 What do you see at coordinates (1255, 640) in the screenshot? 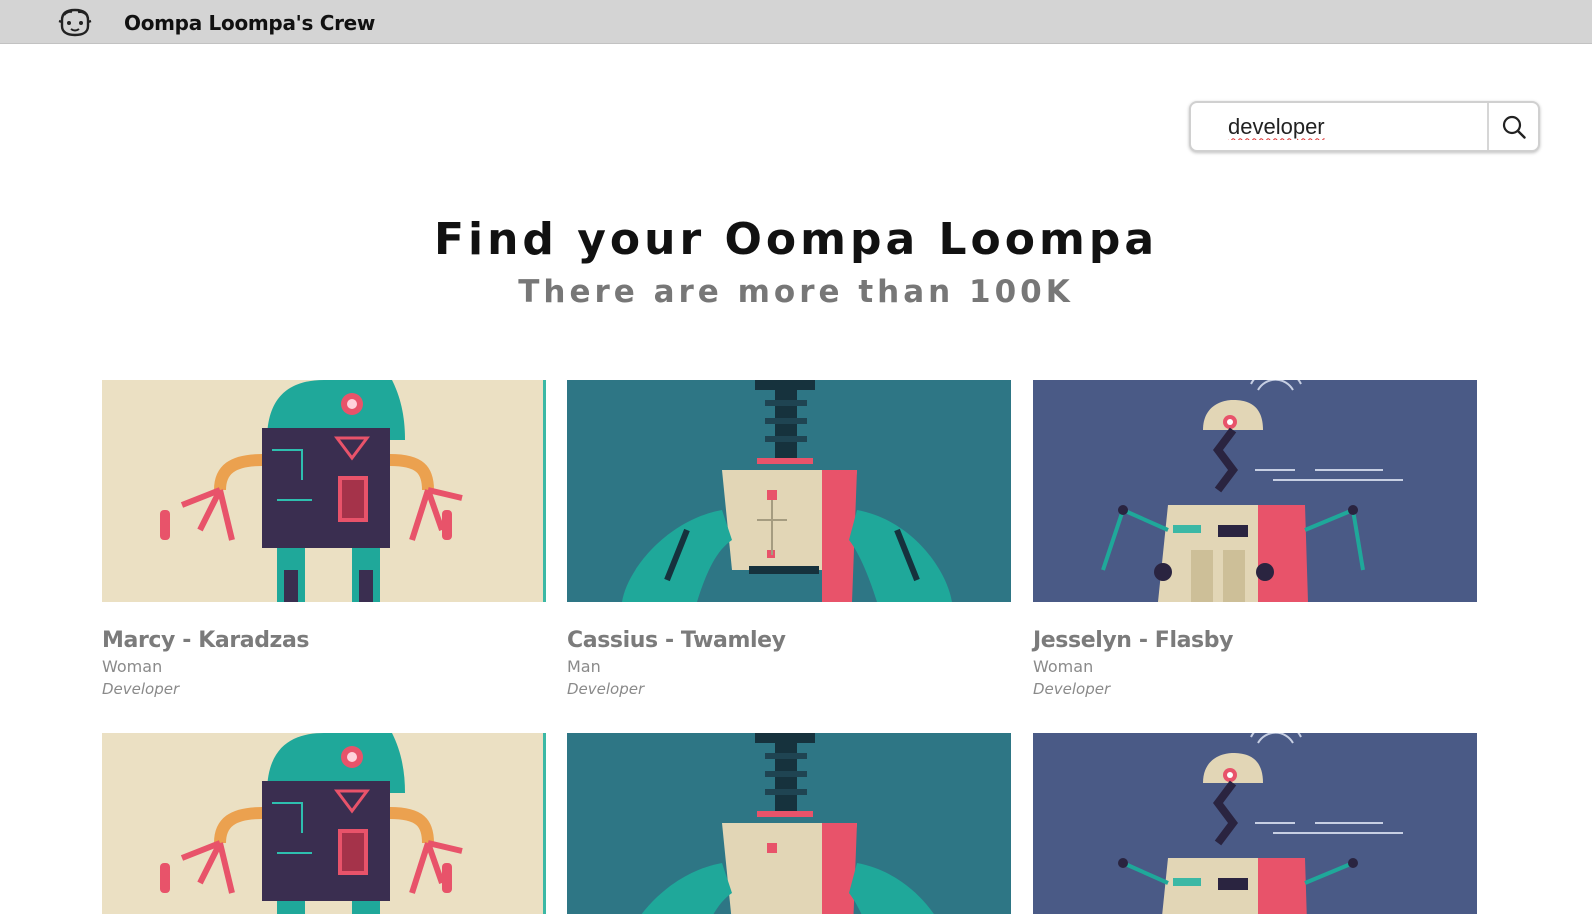
I see `oompa-name: Jesselyn - Flasby` at bounding box center [1255, 640].